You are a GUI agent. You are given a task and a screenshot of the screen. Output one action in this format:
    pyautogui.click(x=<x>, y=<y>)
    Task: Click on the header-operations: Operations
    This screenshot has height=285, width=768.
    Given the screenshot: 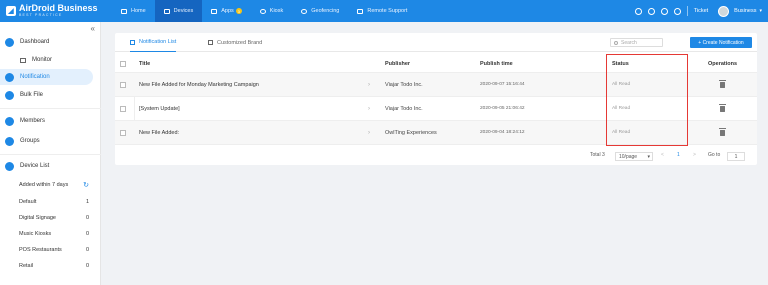 What is the action you would take?
    pyautogui.click(x=723, y=63)
    